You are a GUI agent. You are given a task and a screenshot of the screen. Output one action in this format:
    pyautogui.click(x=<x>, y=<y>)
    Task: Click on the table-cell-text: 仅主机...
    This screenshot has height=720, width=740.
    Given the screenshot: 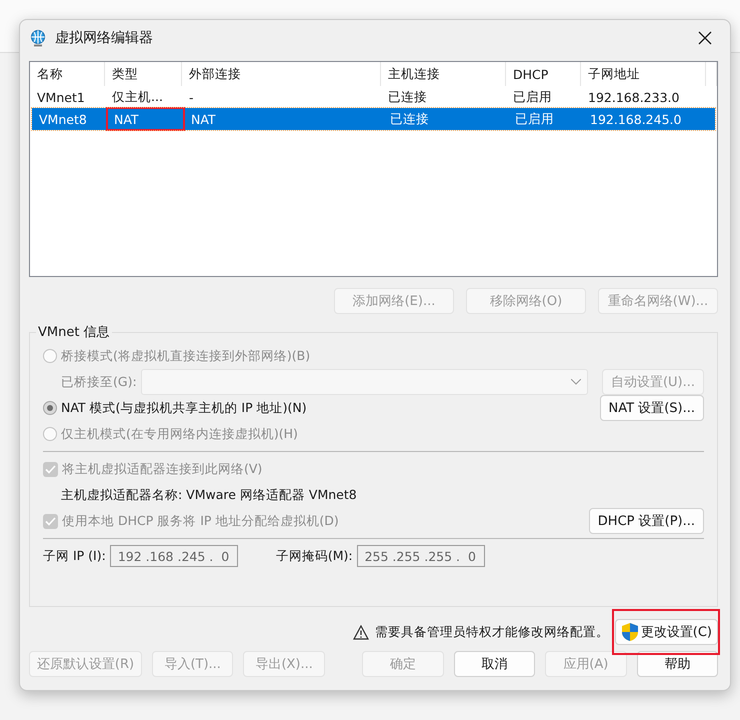 What is the action you would take?
    pyautogui.click(x=137, y=97)
    